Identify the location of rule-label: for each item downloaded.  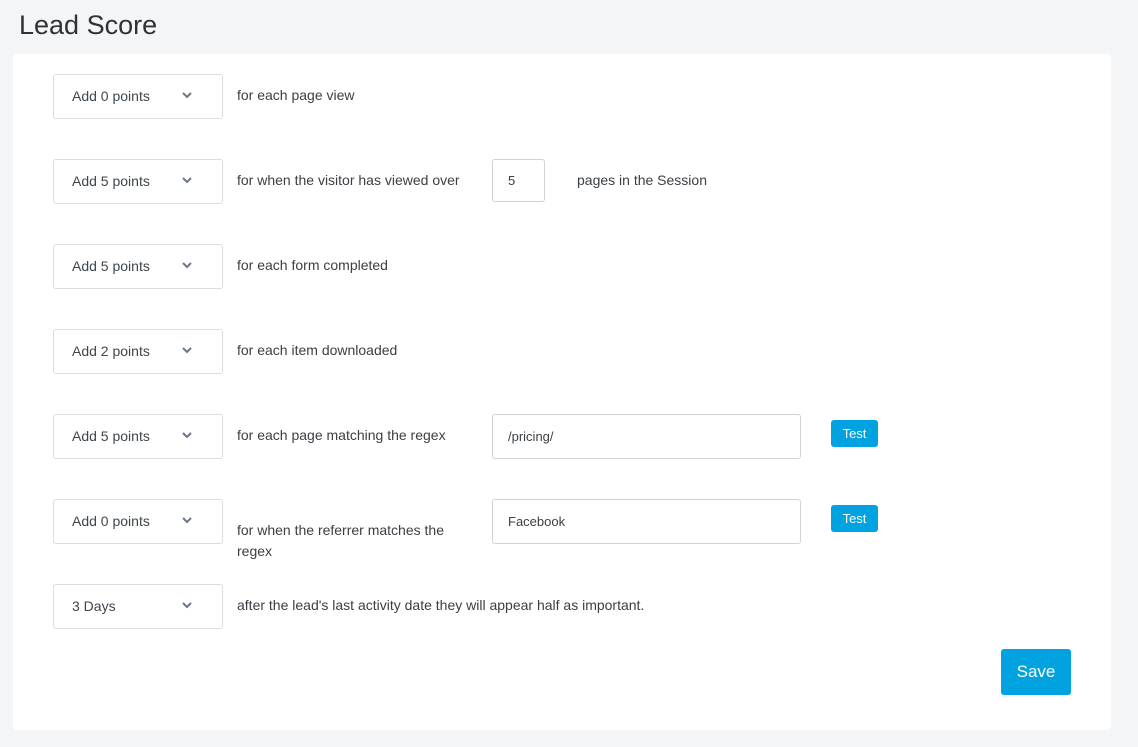
(317, 350).